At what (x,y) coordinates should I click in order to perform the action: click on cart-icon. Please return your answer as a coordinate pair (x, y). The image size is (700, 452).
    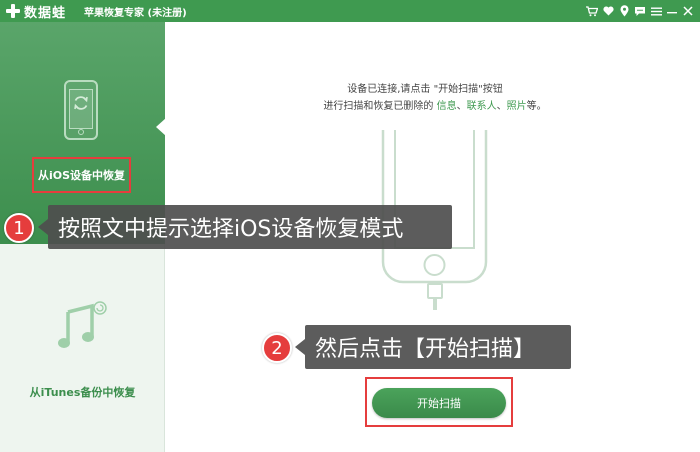
    Looking at the image, I should click on (592, 11).